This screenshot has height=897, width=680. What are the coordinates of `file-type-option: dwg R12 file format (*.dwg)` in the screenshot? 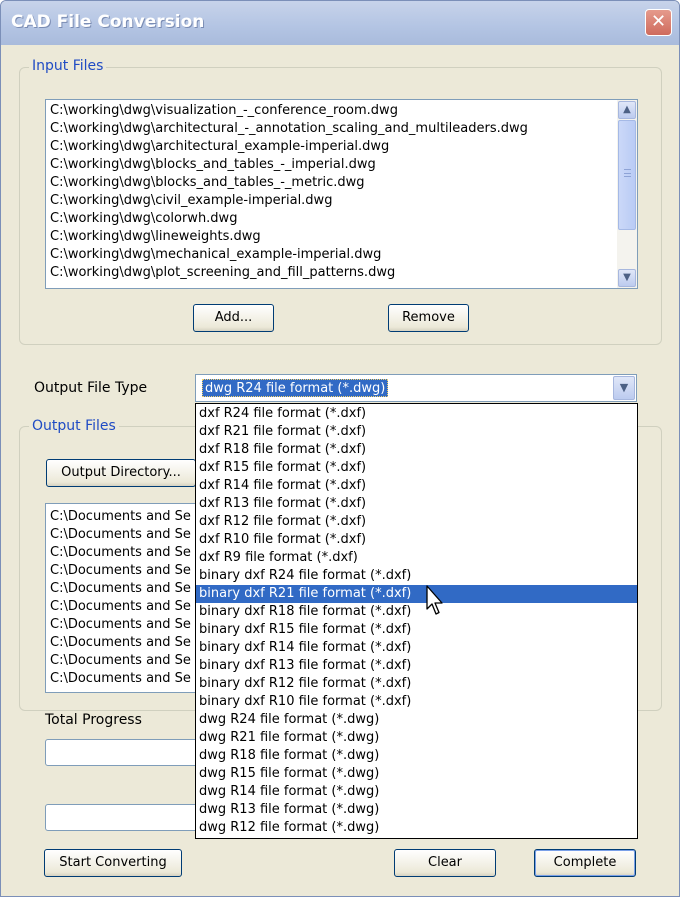 It's located at (416, 828).